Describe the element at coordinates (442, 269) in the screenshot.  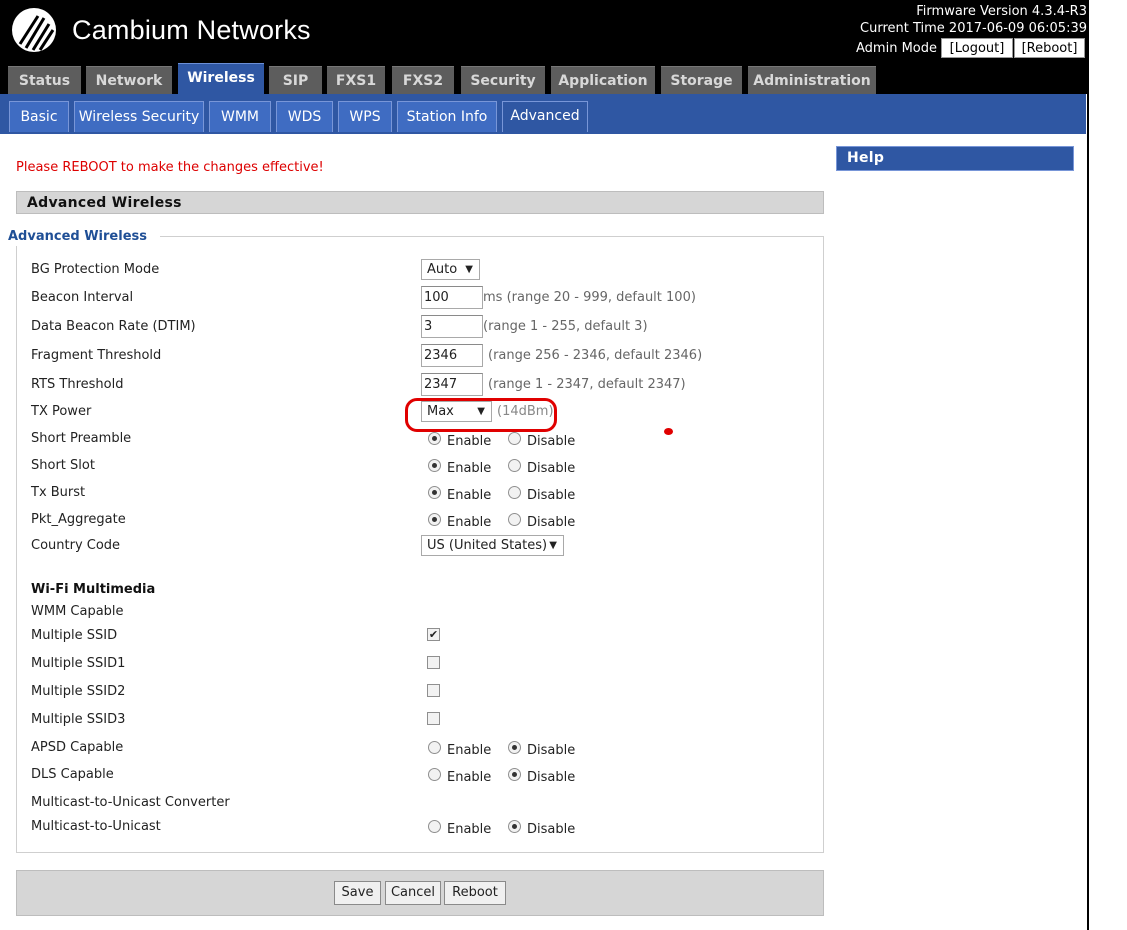
I see `bg-protection-value: Auto` at that location.